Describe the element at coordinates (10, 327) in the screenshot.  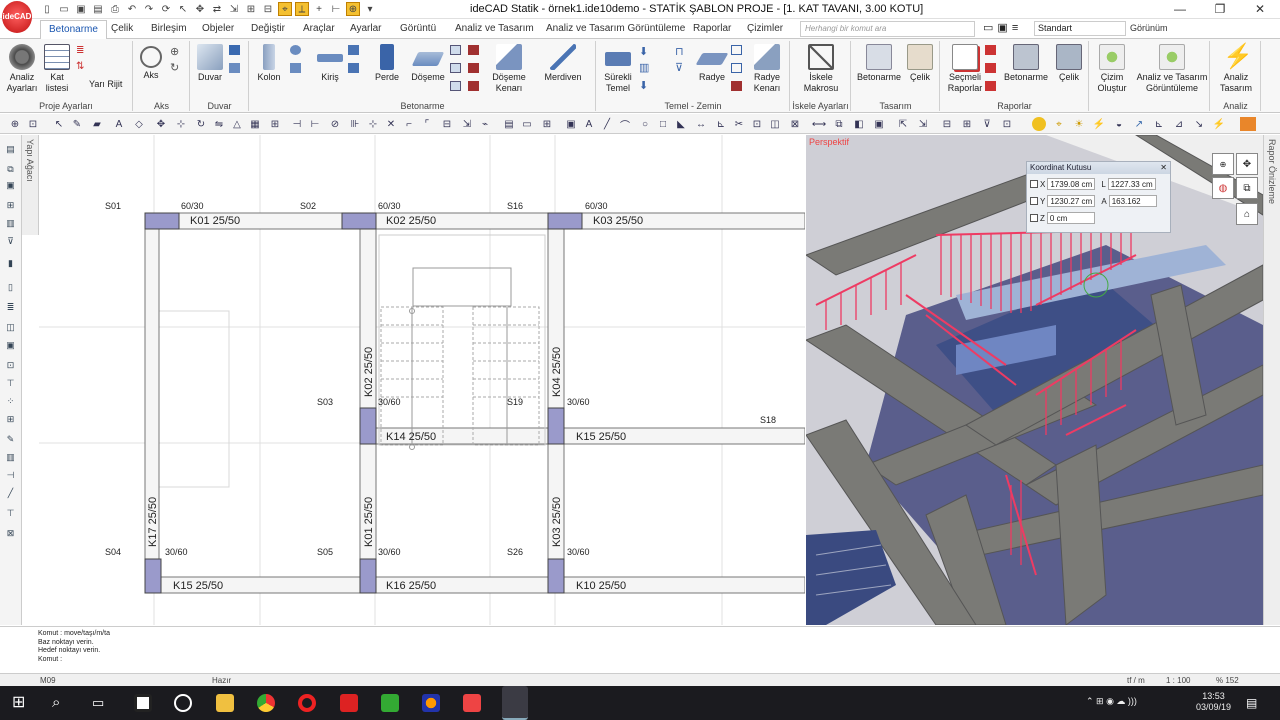
I see `layer-left-icon: ◫` at that location.